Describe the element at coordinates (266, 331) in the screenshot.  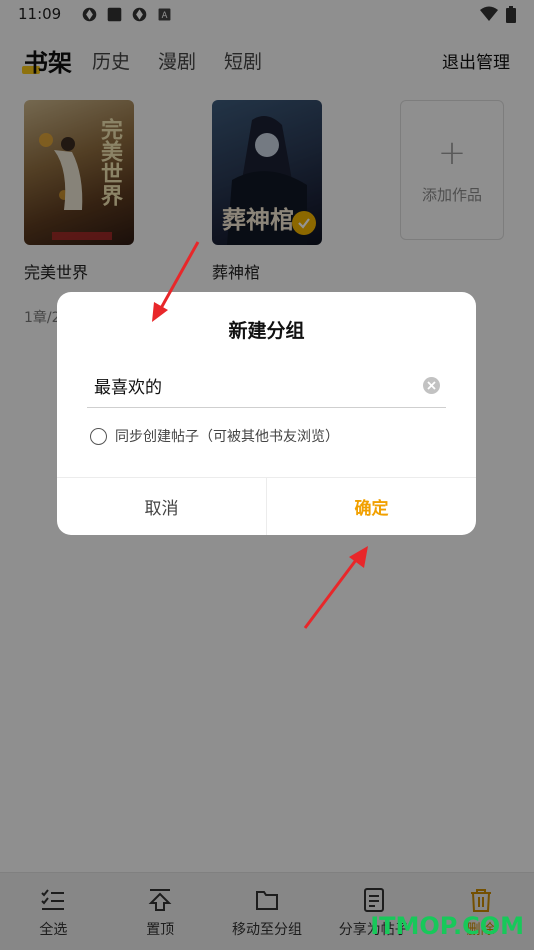
I see `dialog-title: 新建分组` at that location.